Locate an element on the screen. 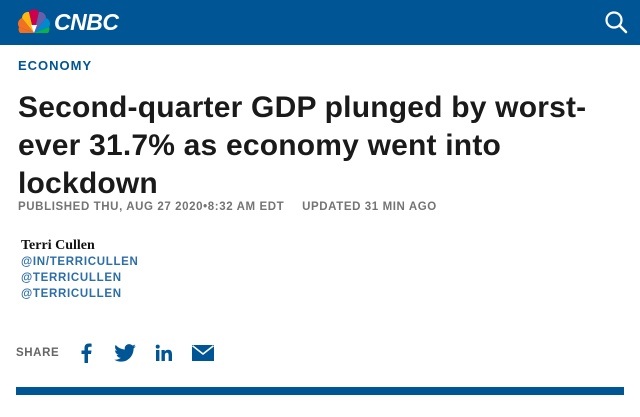 This screenshot has height=417, width=640. updated-time: UPDATED 31 MIN AGO is located at coordinates (369, 207).